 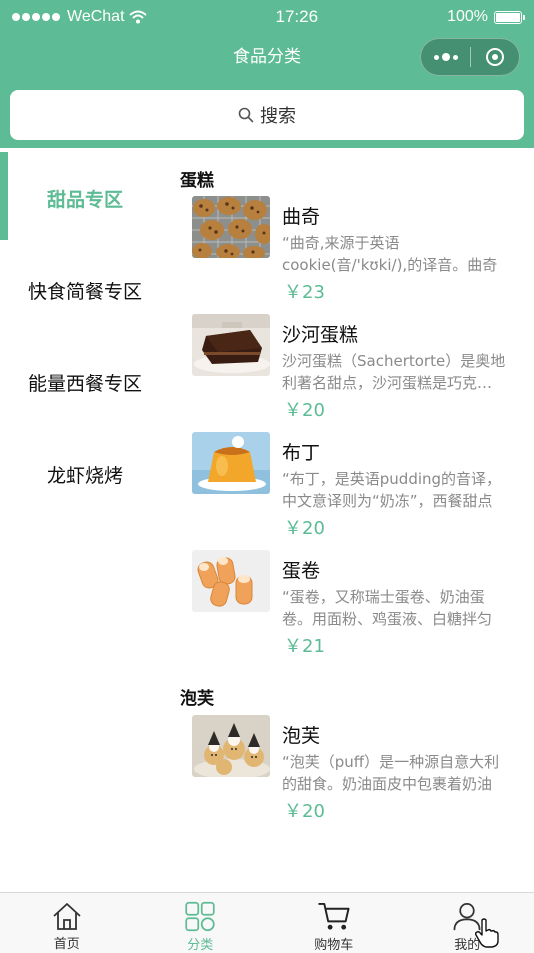 I want to click on food-item: 泡芙 “泡芙（puff）是一种源自意大利的甜食。奶油面皮中包裹着奶油 ￥20, so click(x=360, y=768).